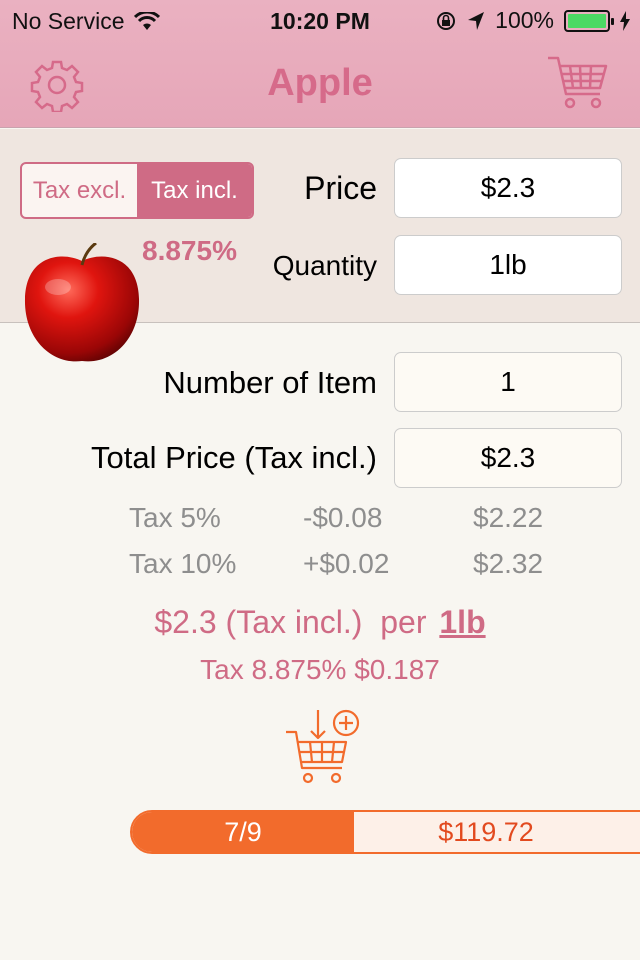  Describe the element at coordinates (243, 832) in the screenshot. I see `cart-progress-count: 7/9` at that location.